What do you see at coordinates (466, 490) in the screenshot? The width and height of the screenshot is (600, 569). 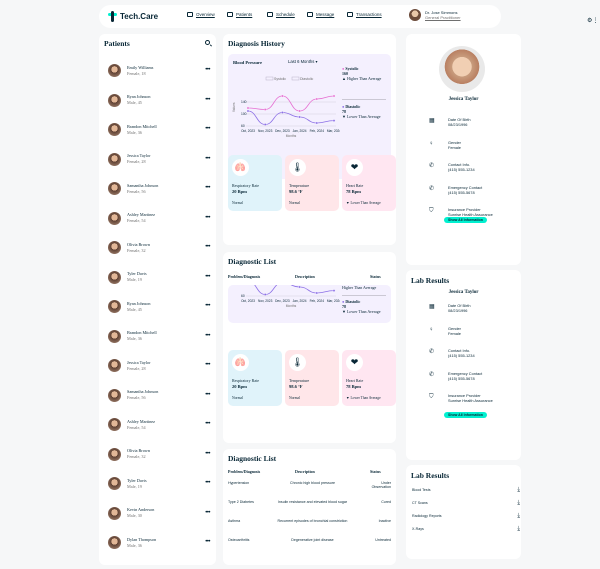 I see `lab-result-item: Blood Tests ⤓` at bounding box center [466, 490].